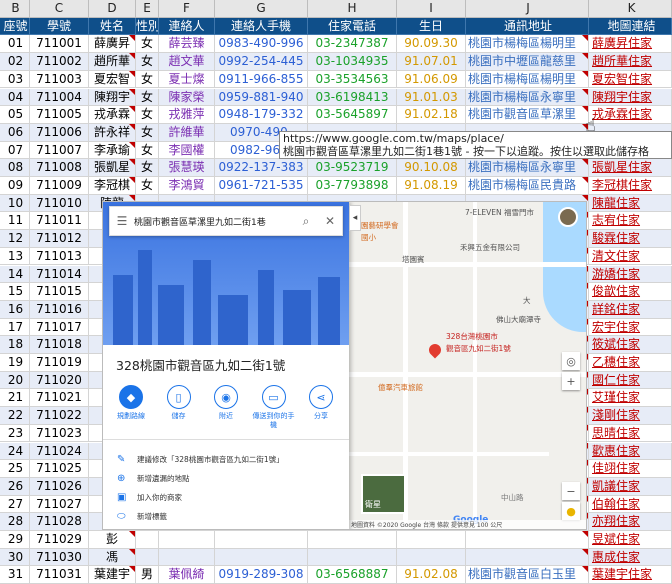 This screenshot has width=672, height=584. What do you see at coordinates (59, 79) in the screenshot?
I see `table-cell-id: 711003` at bounding box center [59, 79].